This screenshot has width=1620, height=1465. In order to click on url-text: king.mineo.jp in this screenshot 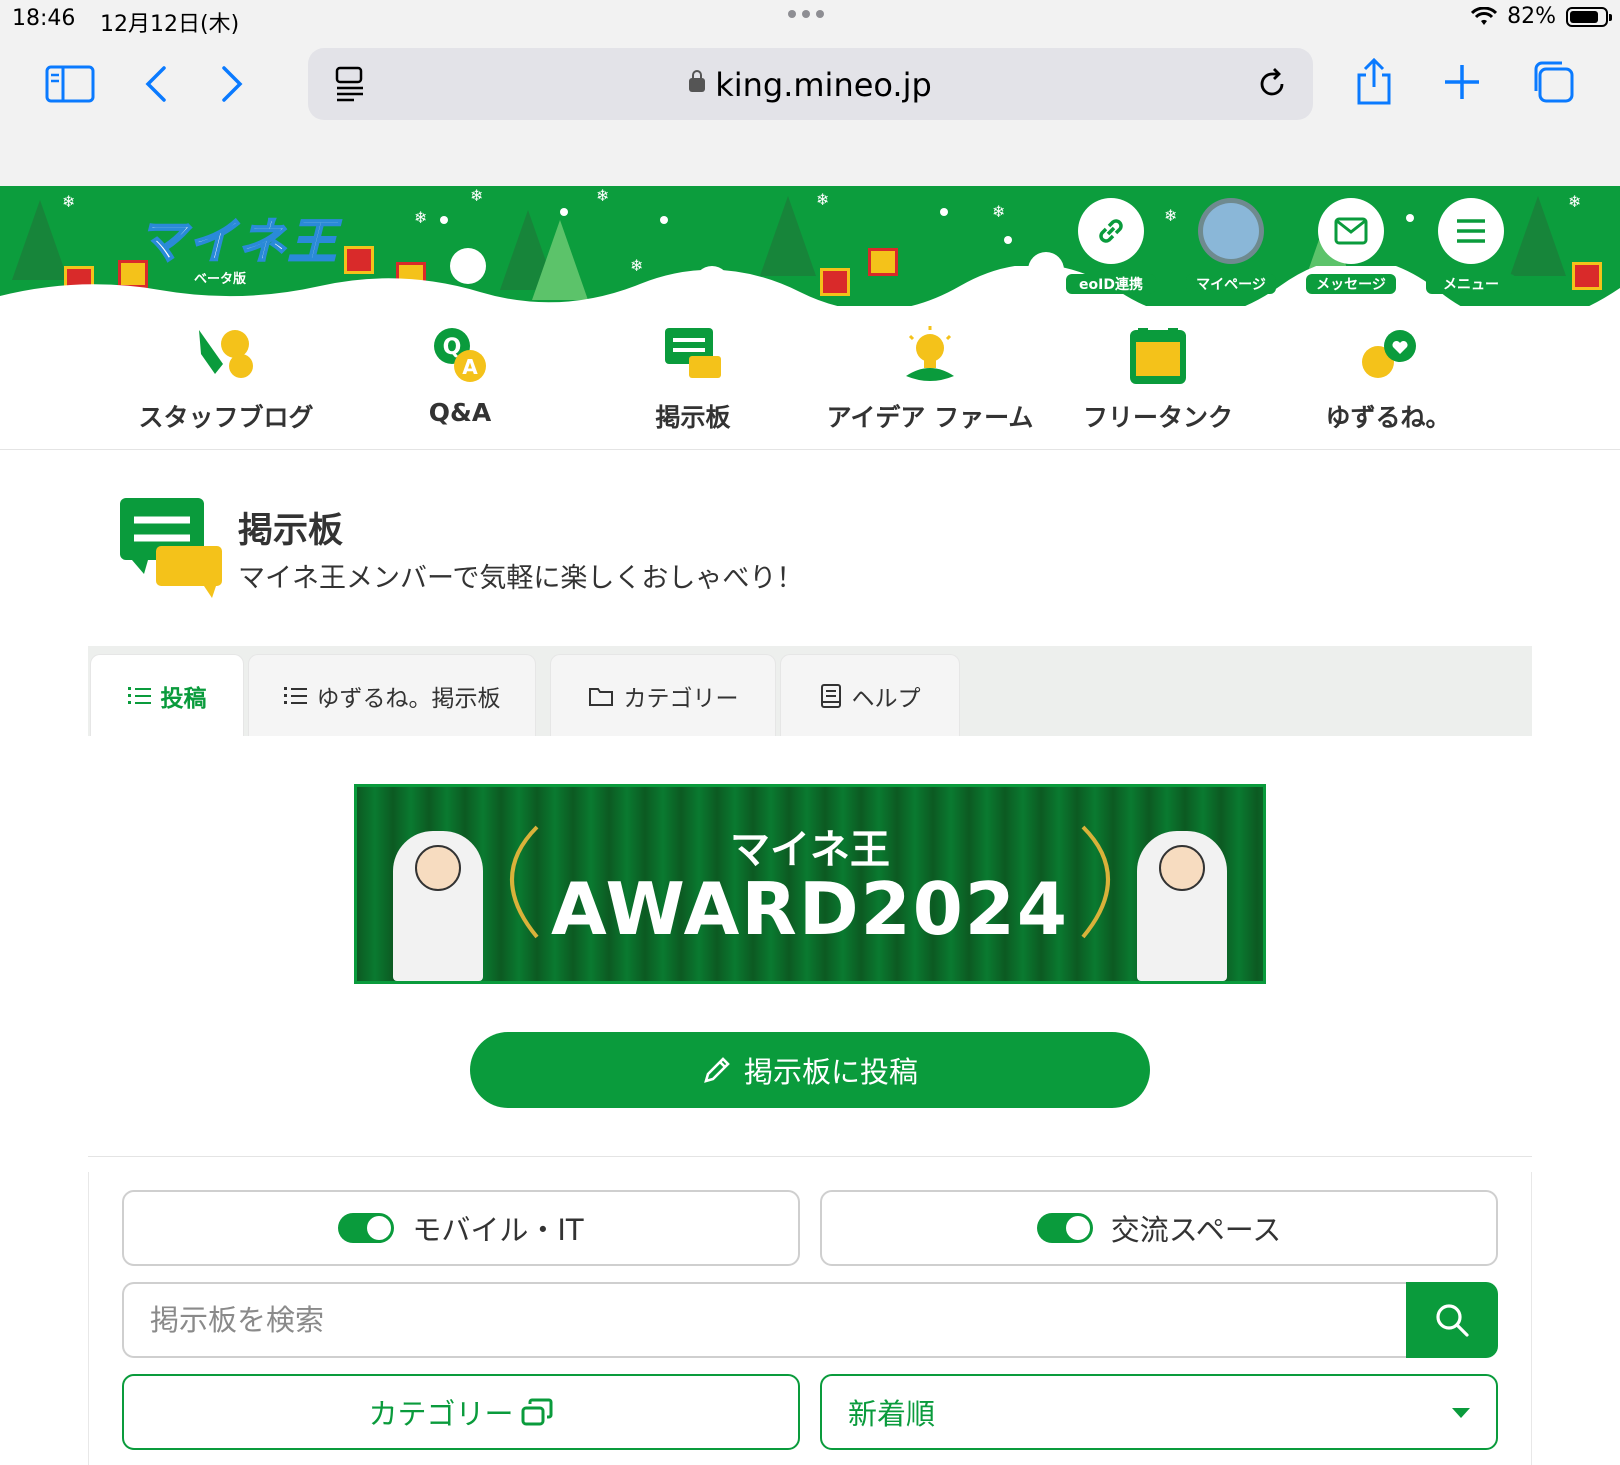, I will do `click(810, 85)`.